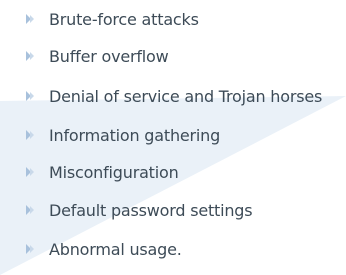 The width and height of the screenshot is (346, 275). I want to click on list-item-label: Brute-force attacks, so click(124, 19).